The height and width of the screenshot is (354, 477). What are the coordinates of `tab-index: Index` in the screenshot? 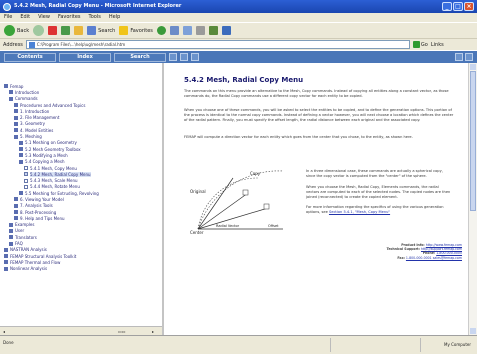 It's located at (85, 57).